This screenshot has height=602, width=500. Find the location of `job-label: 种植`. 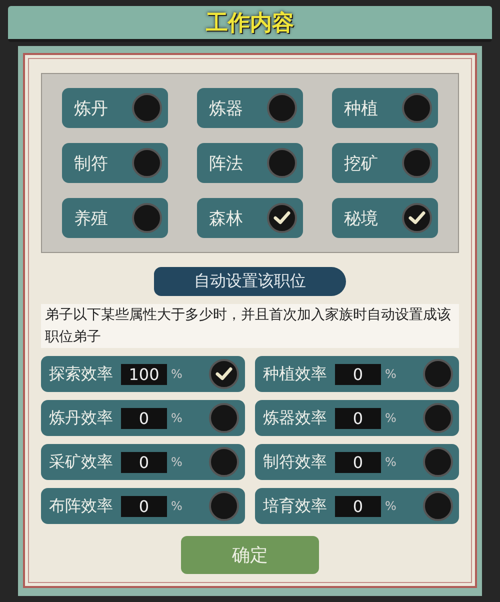

job-label: 种植 is located at coordinates (361, 109).